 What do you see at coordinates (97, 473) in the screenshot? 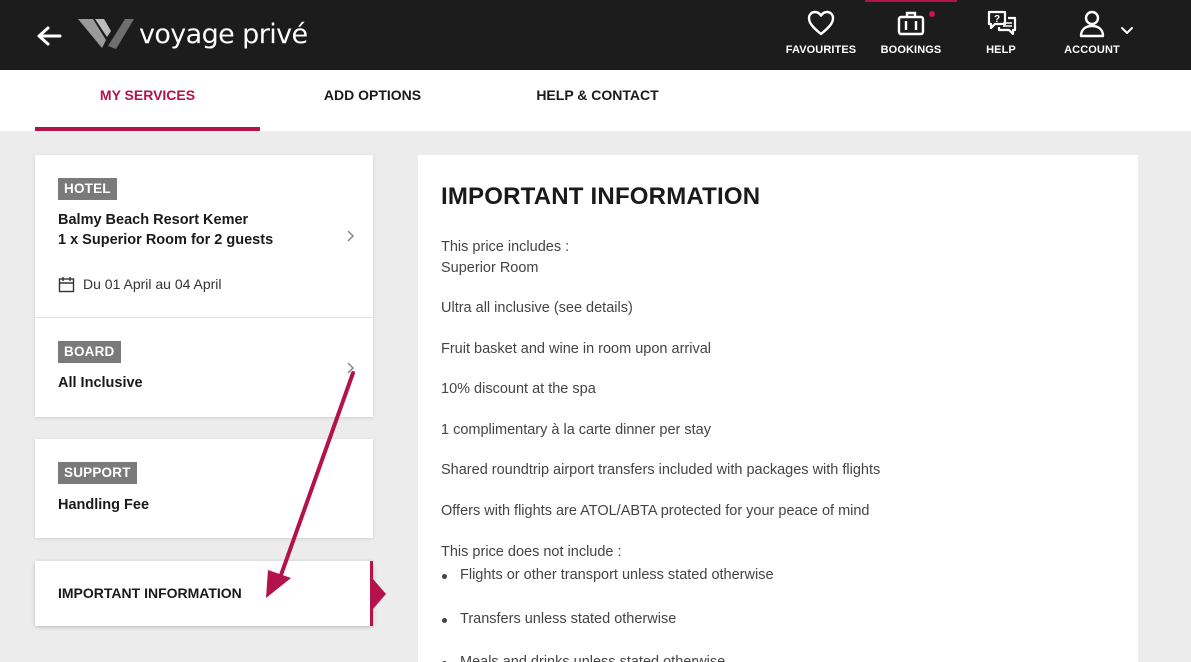
I see `support-badge: SUPPORT` at bounding box center [97, 473].